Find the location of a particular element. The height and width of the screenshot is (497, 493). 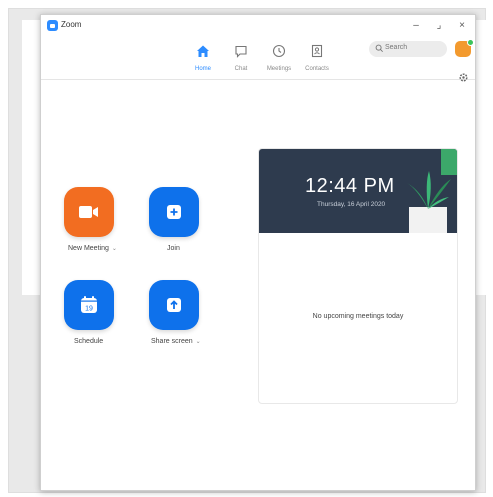

tab-chat-label: Chat is located at coordinates (241, 69).